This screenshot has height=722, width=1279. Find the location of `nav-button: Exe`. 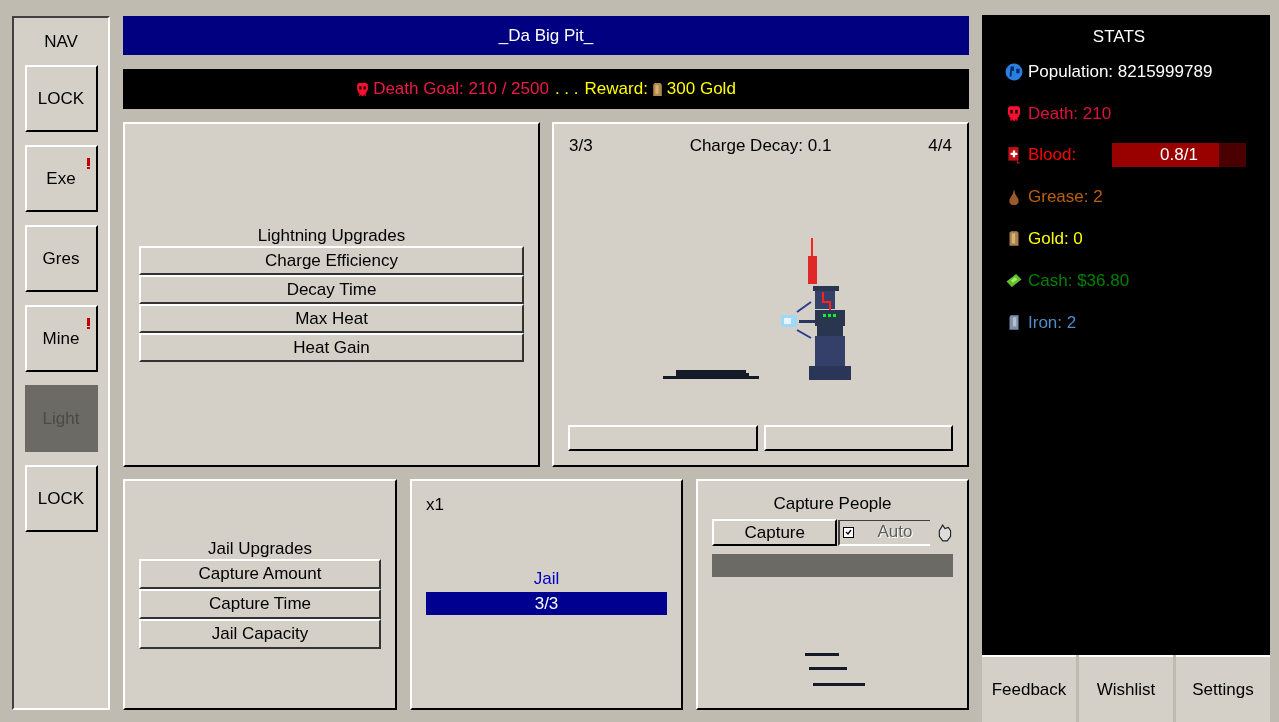

nav-button: Exe is located at coordinates (61, 178).